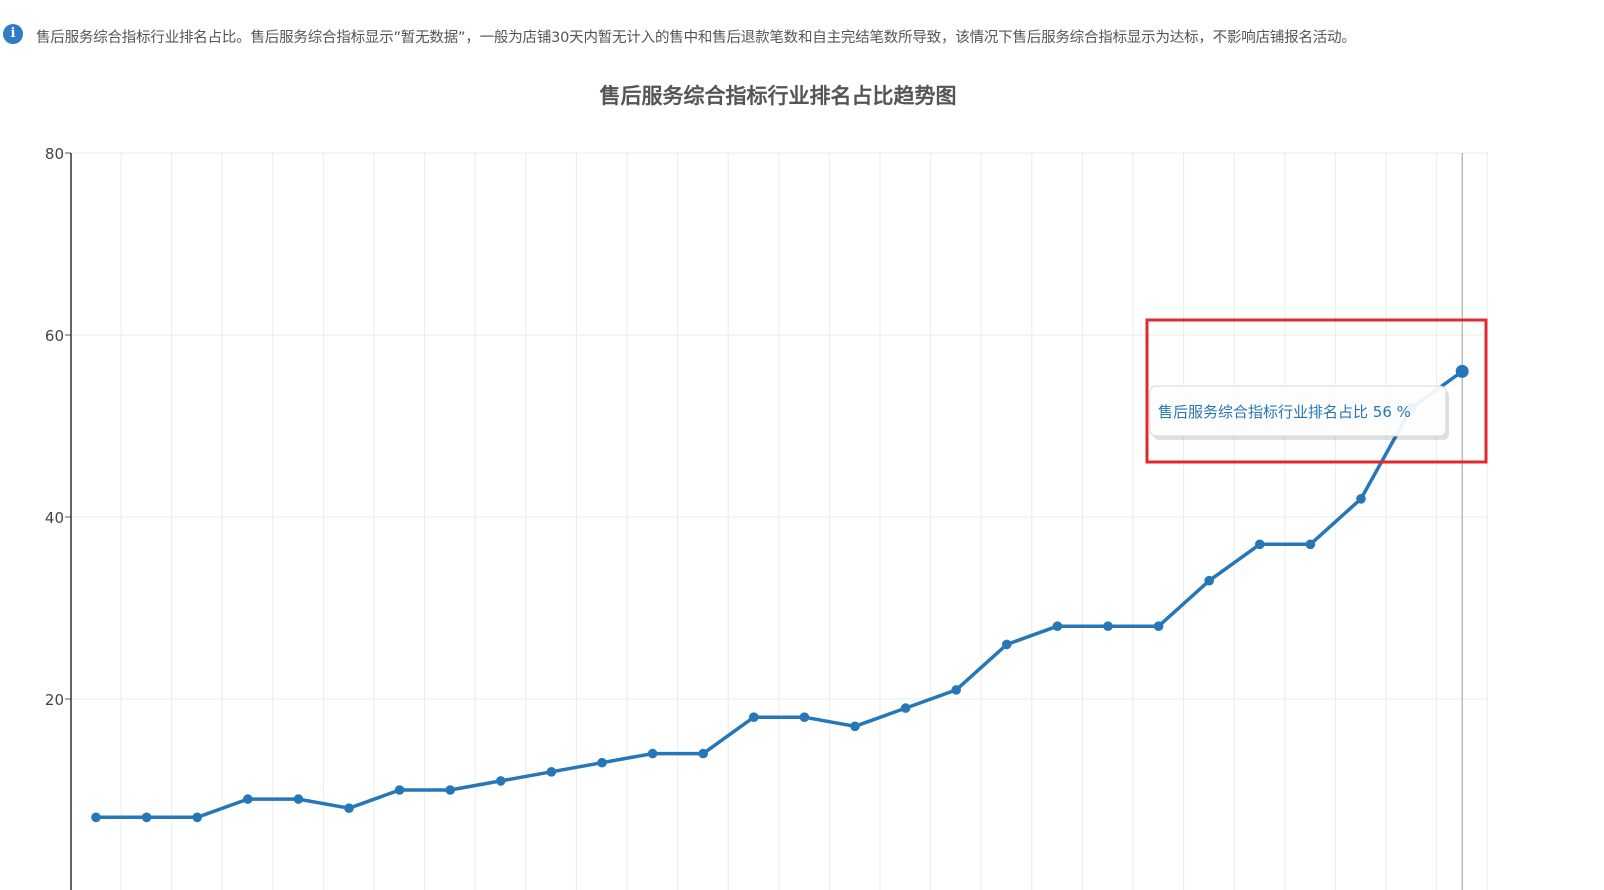 This screenshot has width=1604, height=890. I want to click on chart-tooltip: 售后服务综合指标行业排名占比 56 %, so click(1316, 391).